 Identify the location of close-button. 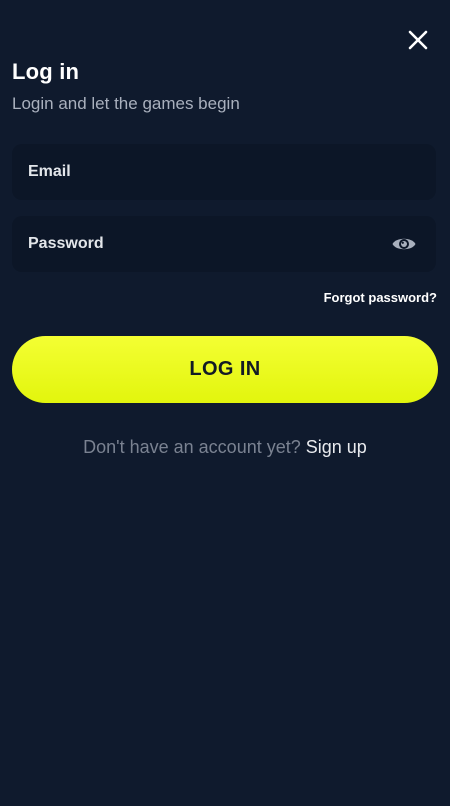
(418, 40).